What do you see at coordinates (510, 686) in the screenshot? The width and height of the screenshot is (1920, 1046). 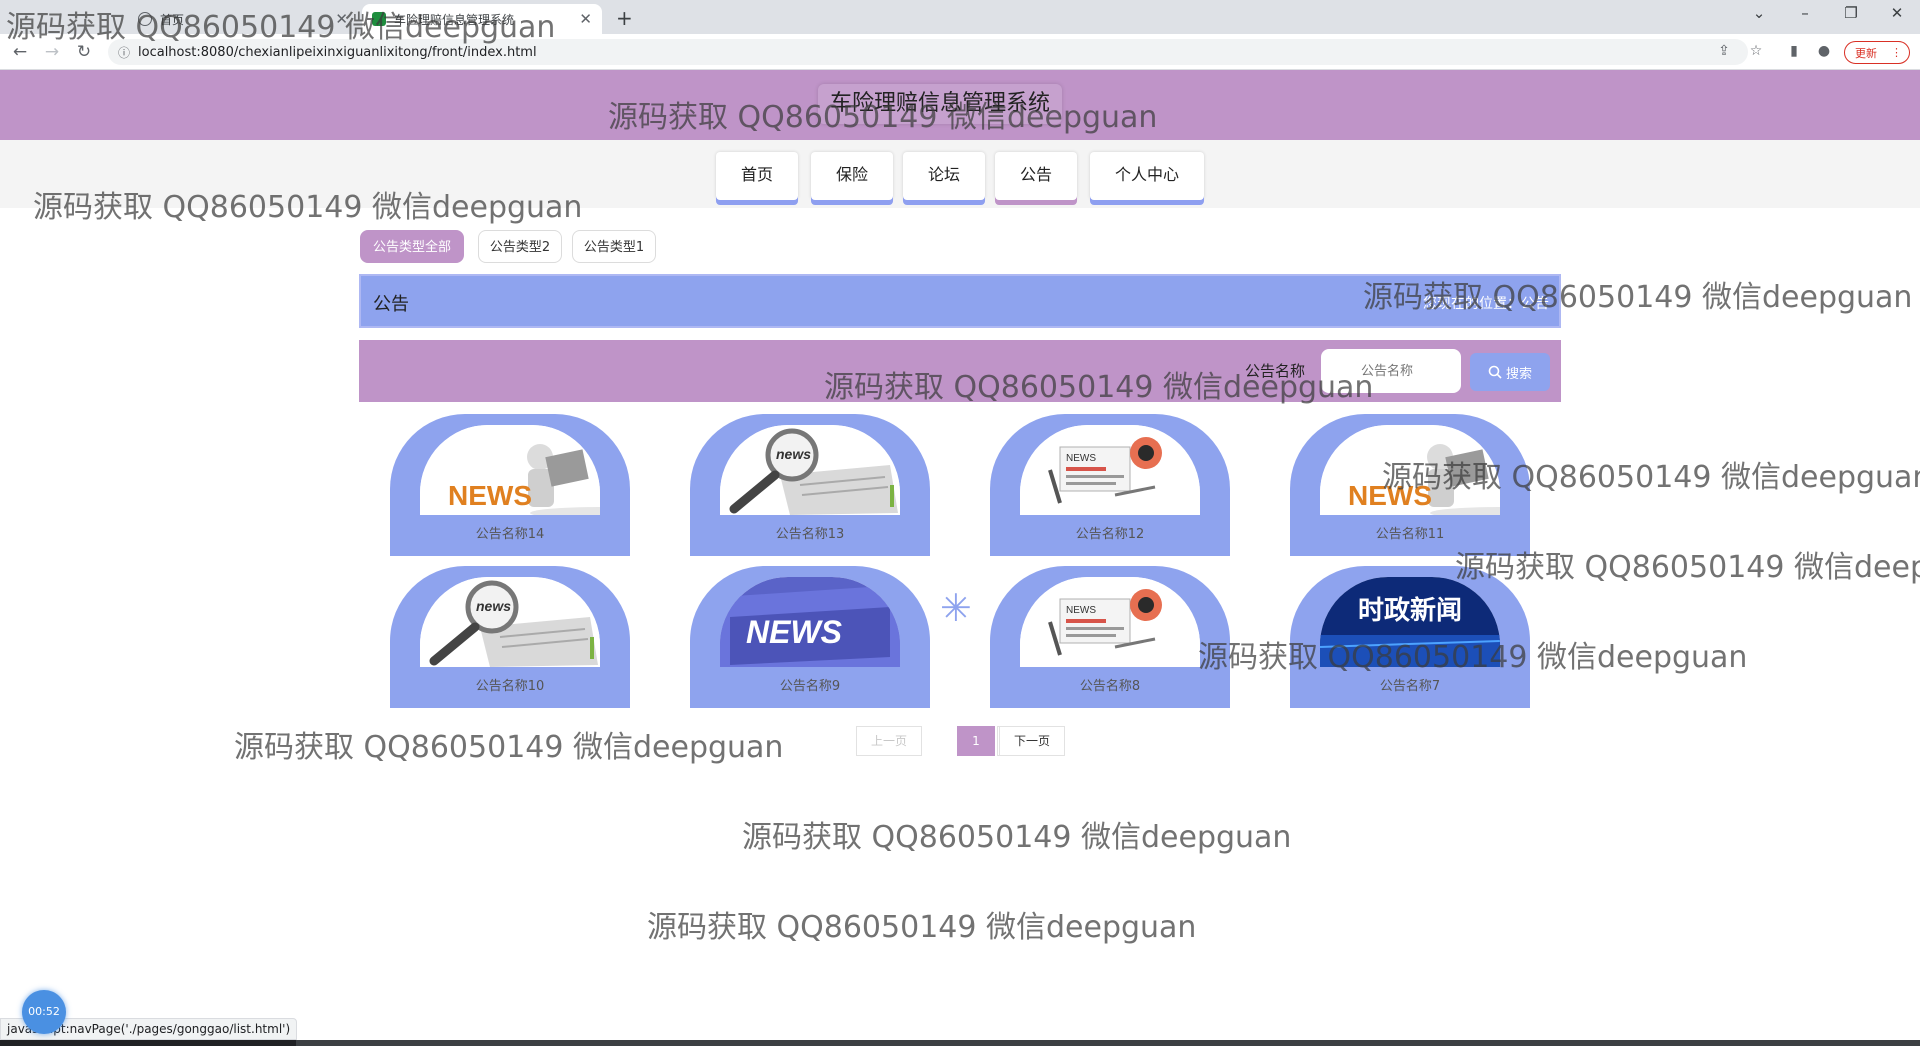 I see `notice-card-name: 公告名称10` at bounding box center [510, 686].